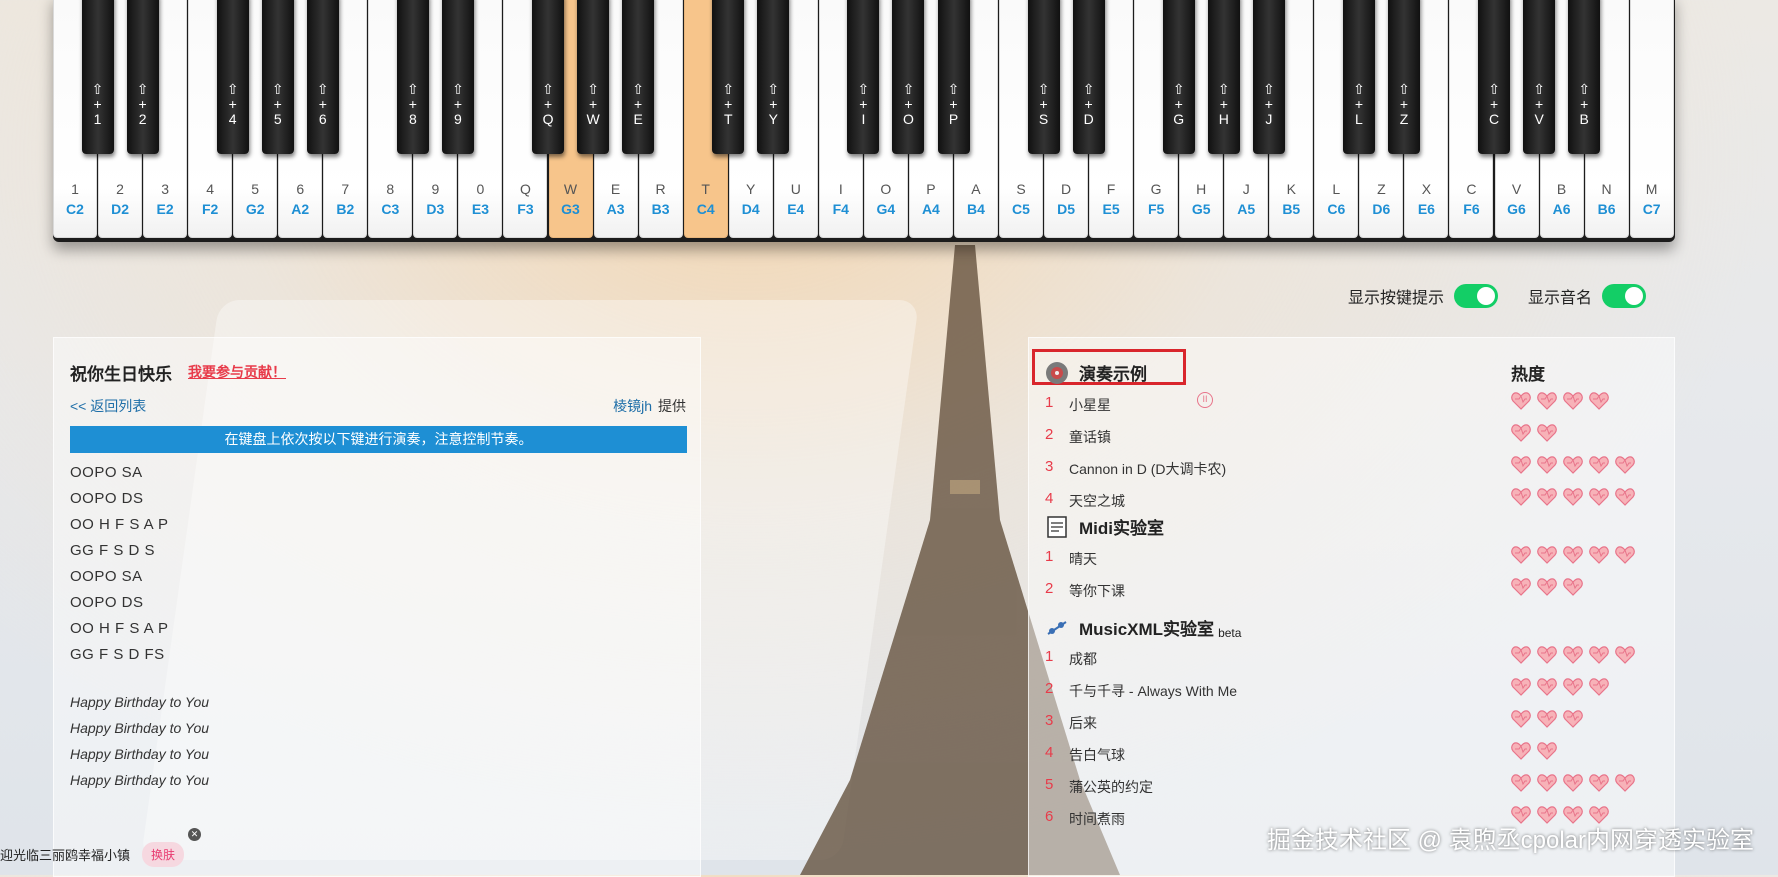 The width and height of the screenshot is (1778, 877). I want to click on song-list-item: 3 后来, so click(1350, 720).